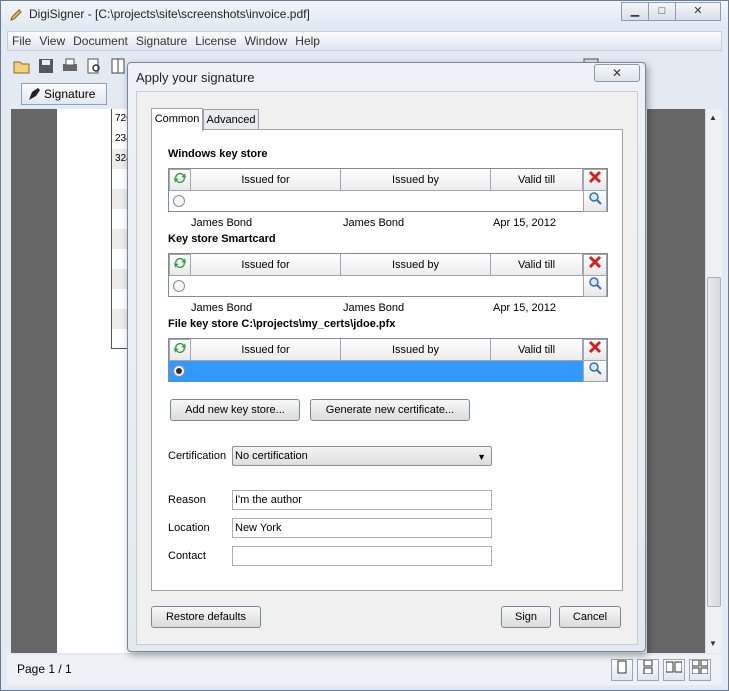 Image resolution: width=729 pixels, height=691 pixels. I want to click on menu-file: File, so click(21, 41).